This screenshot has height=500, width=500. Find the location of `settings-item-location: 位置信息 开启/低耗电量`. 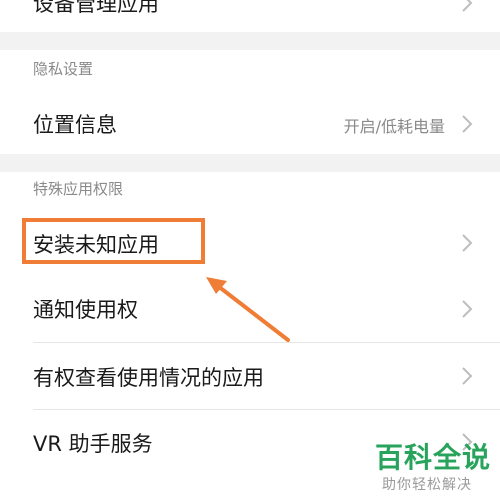

settings-item-location: 位置信息 开启/低耗电量 is located at coordinates (250, 124).